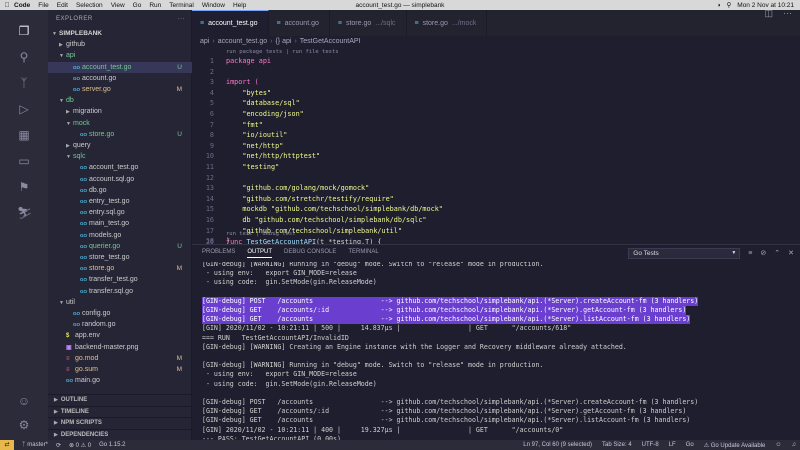 The width and height of the screenshot is (800, 450). Describe the element at coordinates (120, 246) in the screenshot. I see `file-item: GO querier.go U` at that location.